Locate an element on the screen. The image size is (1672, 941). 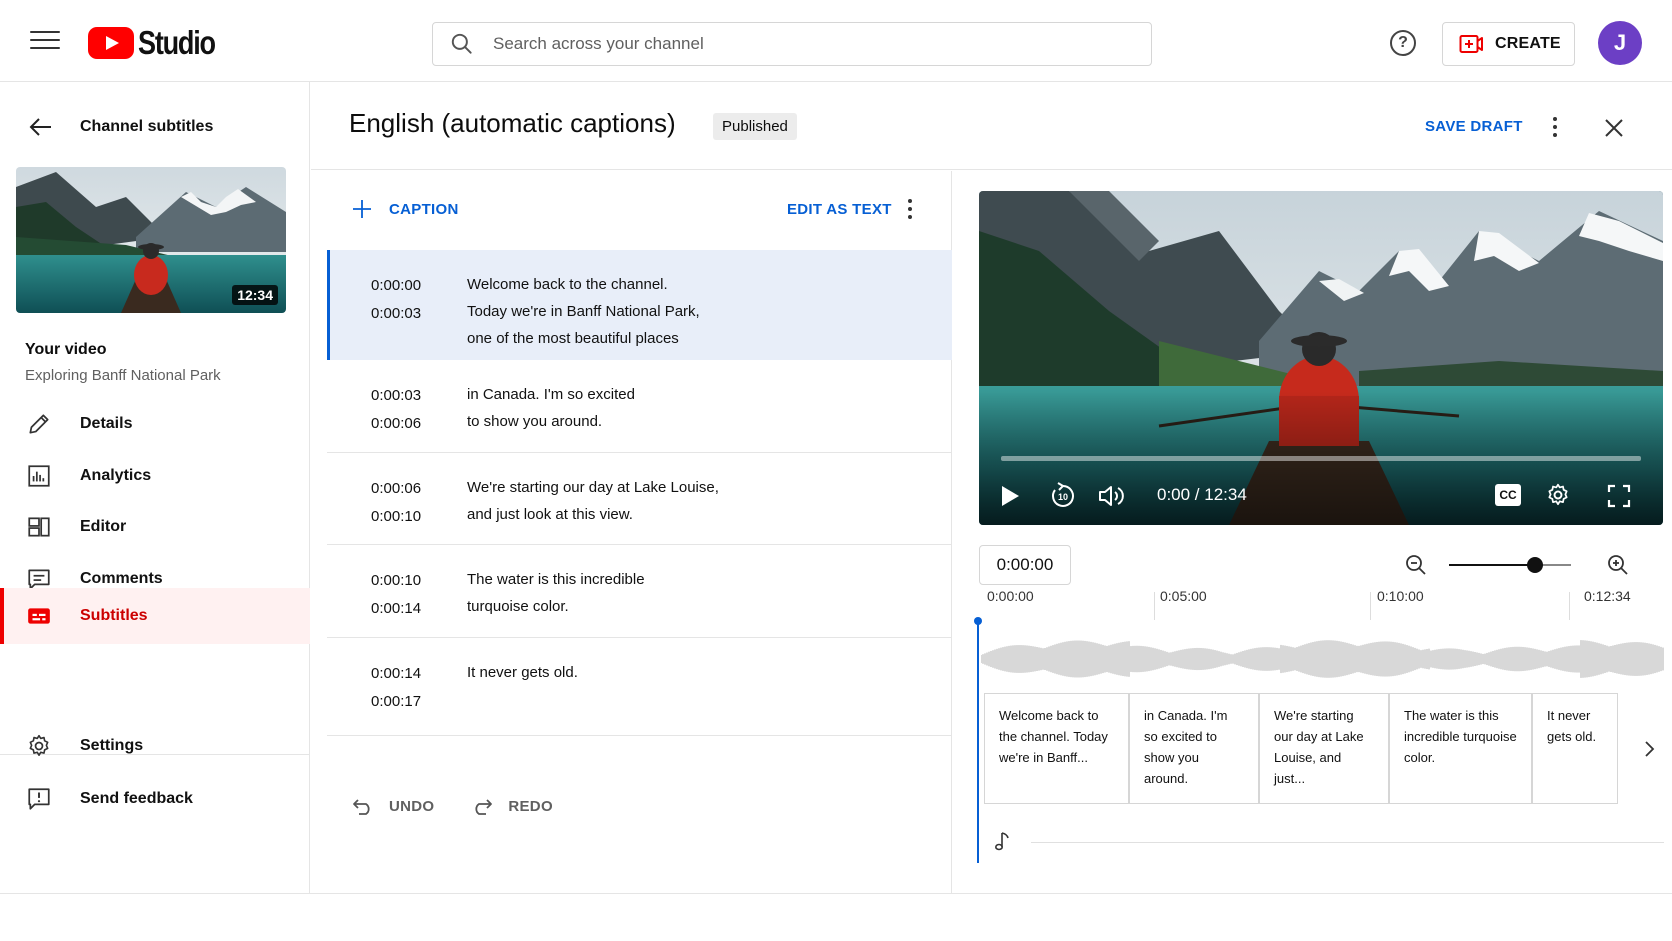
search-icon is located at coordinates (461, 43).